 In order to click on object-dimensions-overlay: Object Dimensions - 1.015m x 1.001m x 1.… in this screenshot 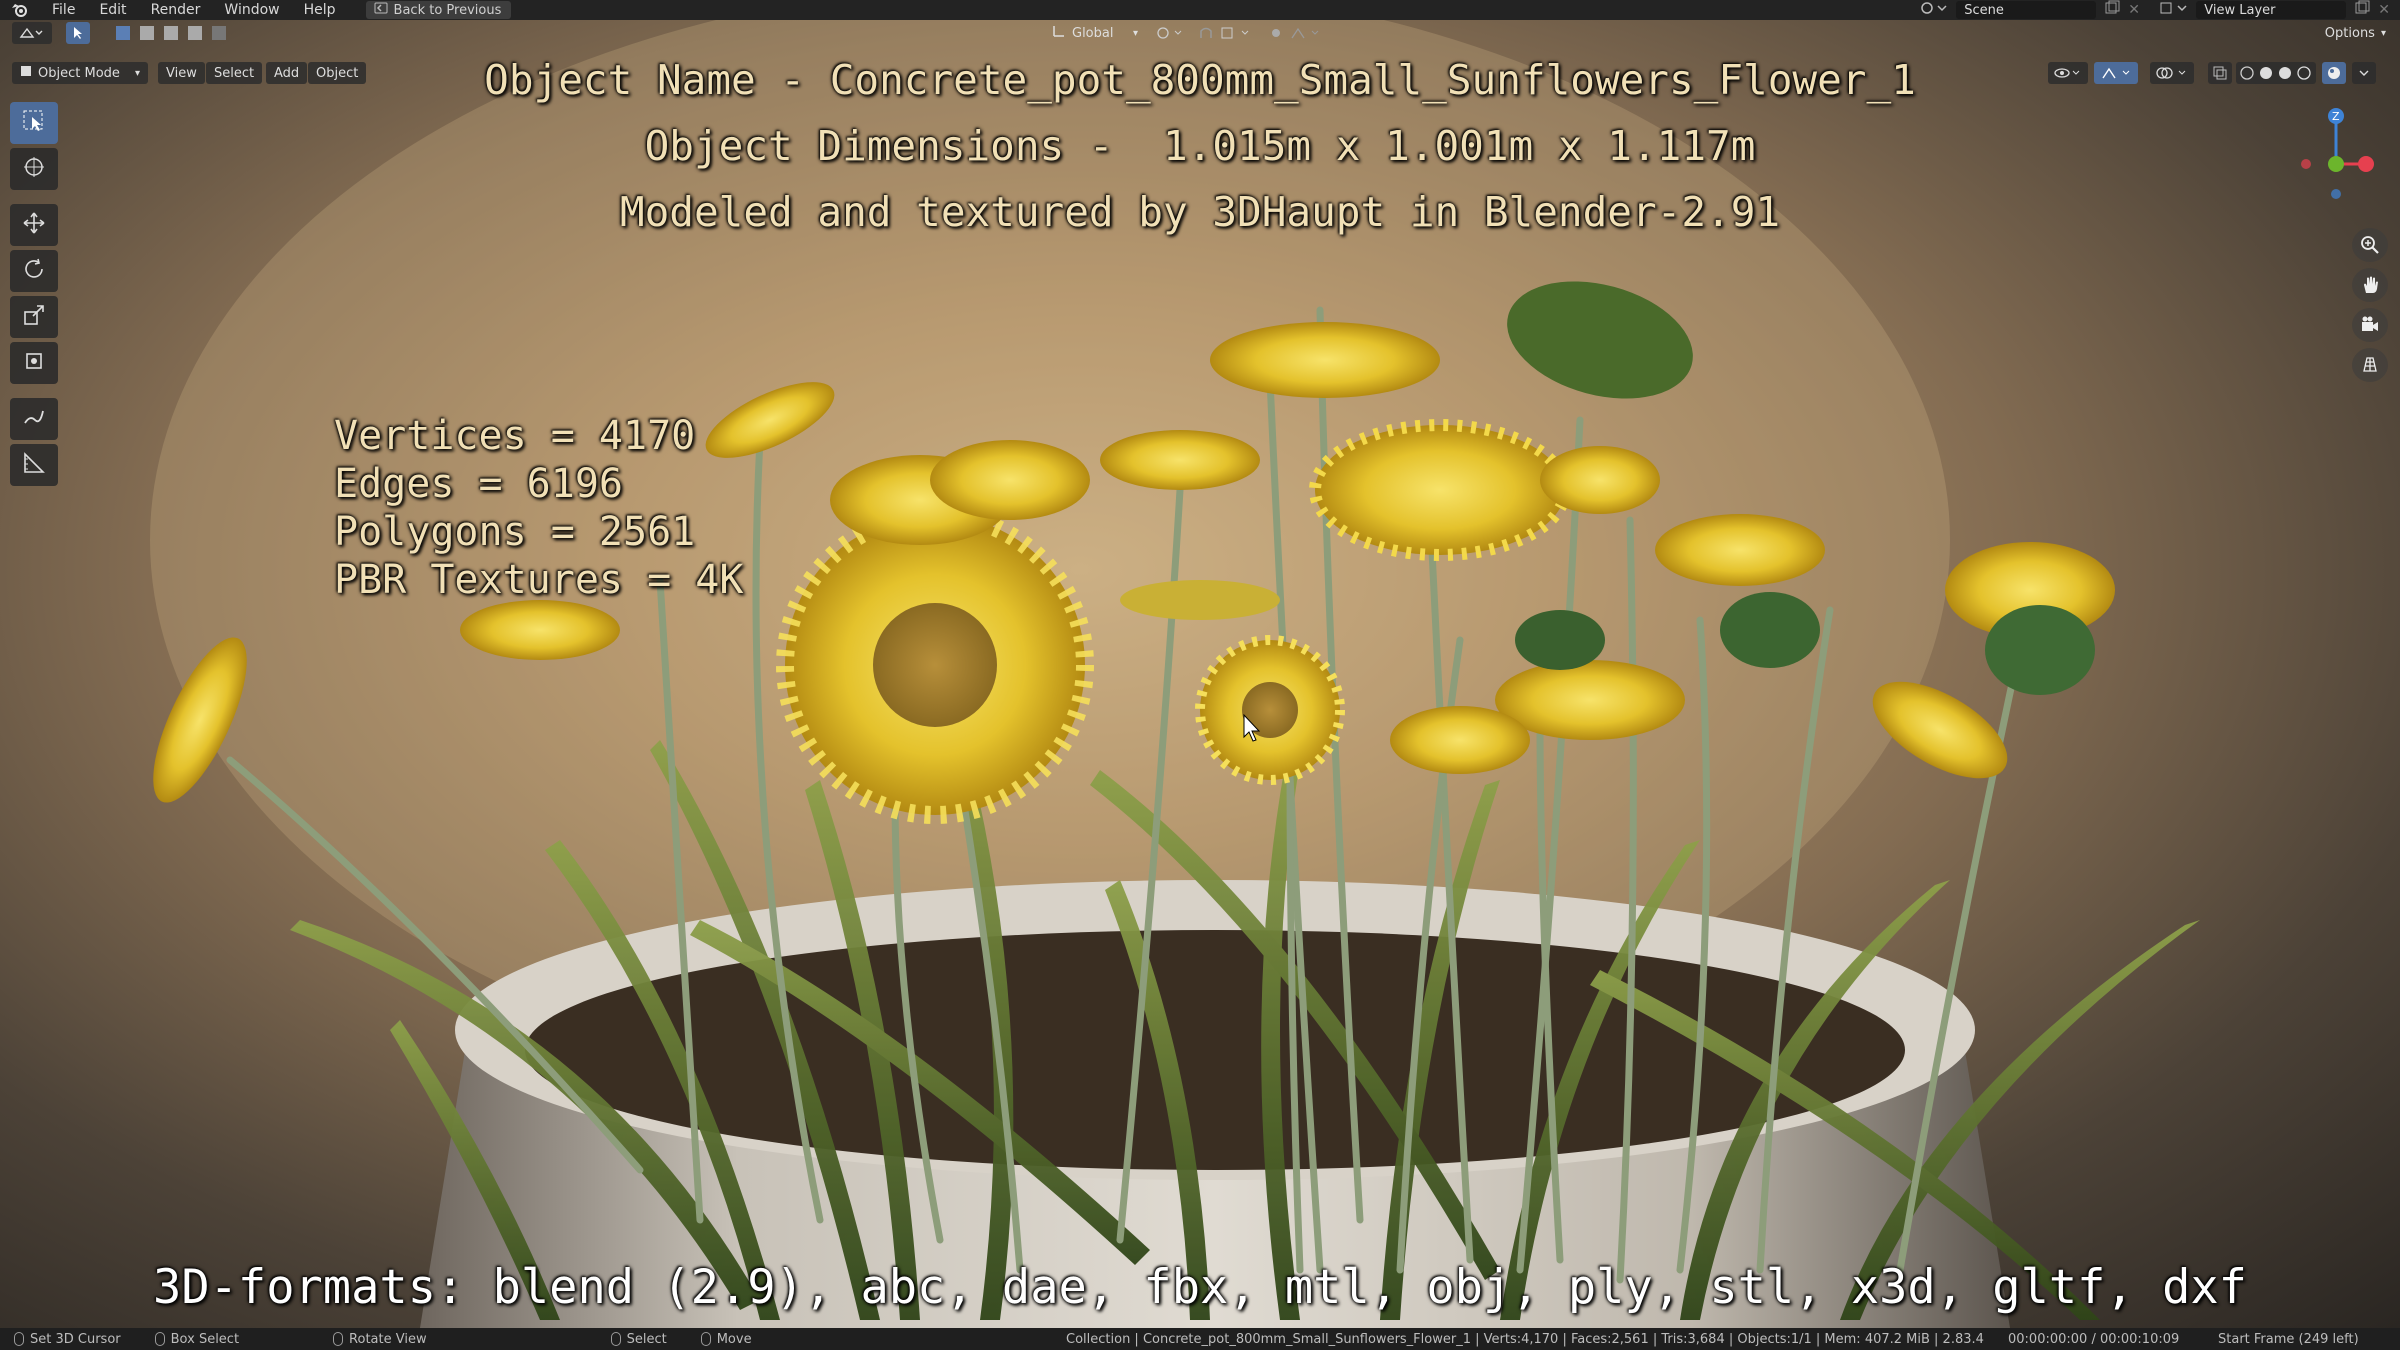, I will do `click(1200, 146)`.